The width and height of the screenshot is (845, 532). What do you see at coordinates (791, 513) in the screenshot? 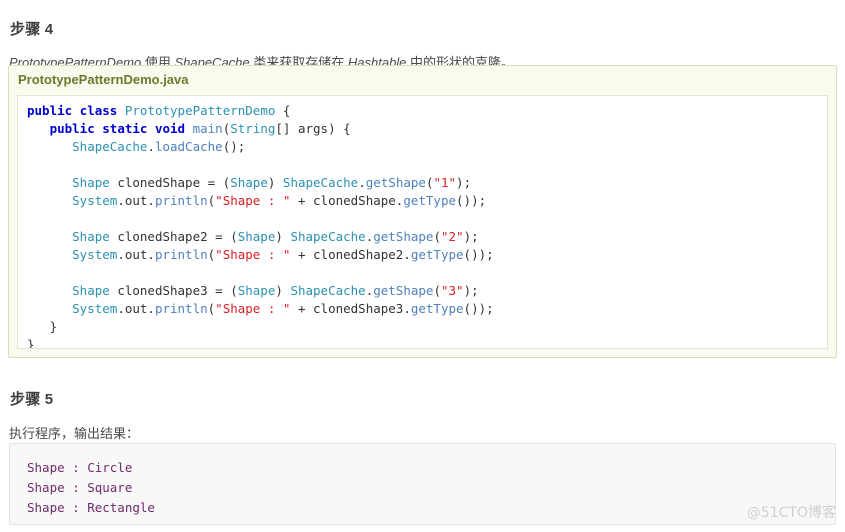
I see `site-watermark: @51CTO博客` at bounding box center [791, 513].